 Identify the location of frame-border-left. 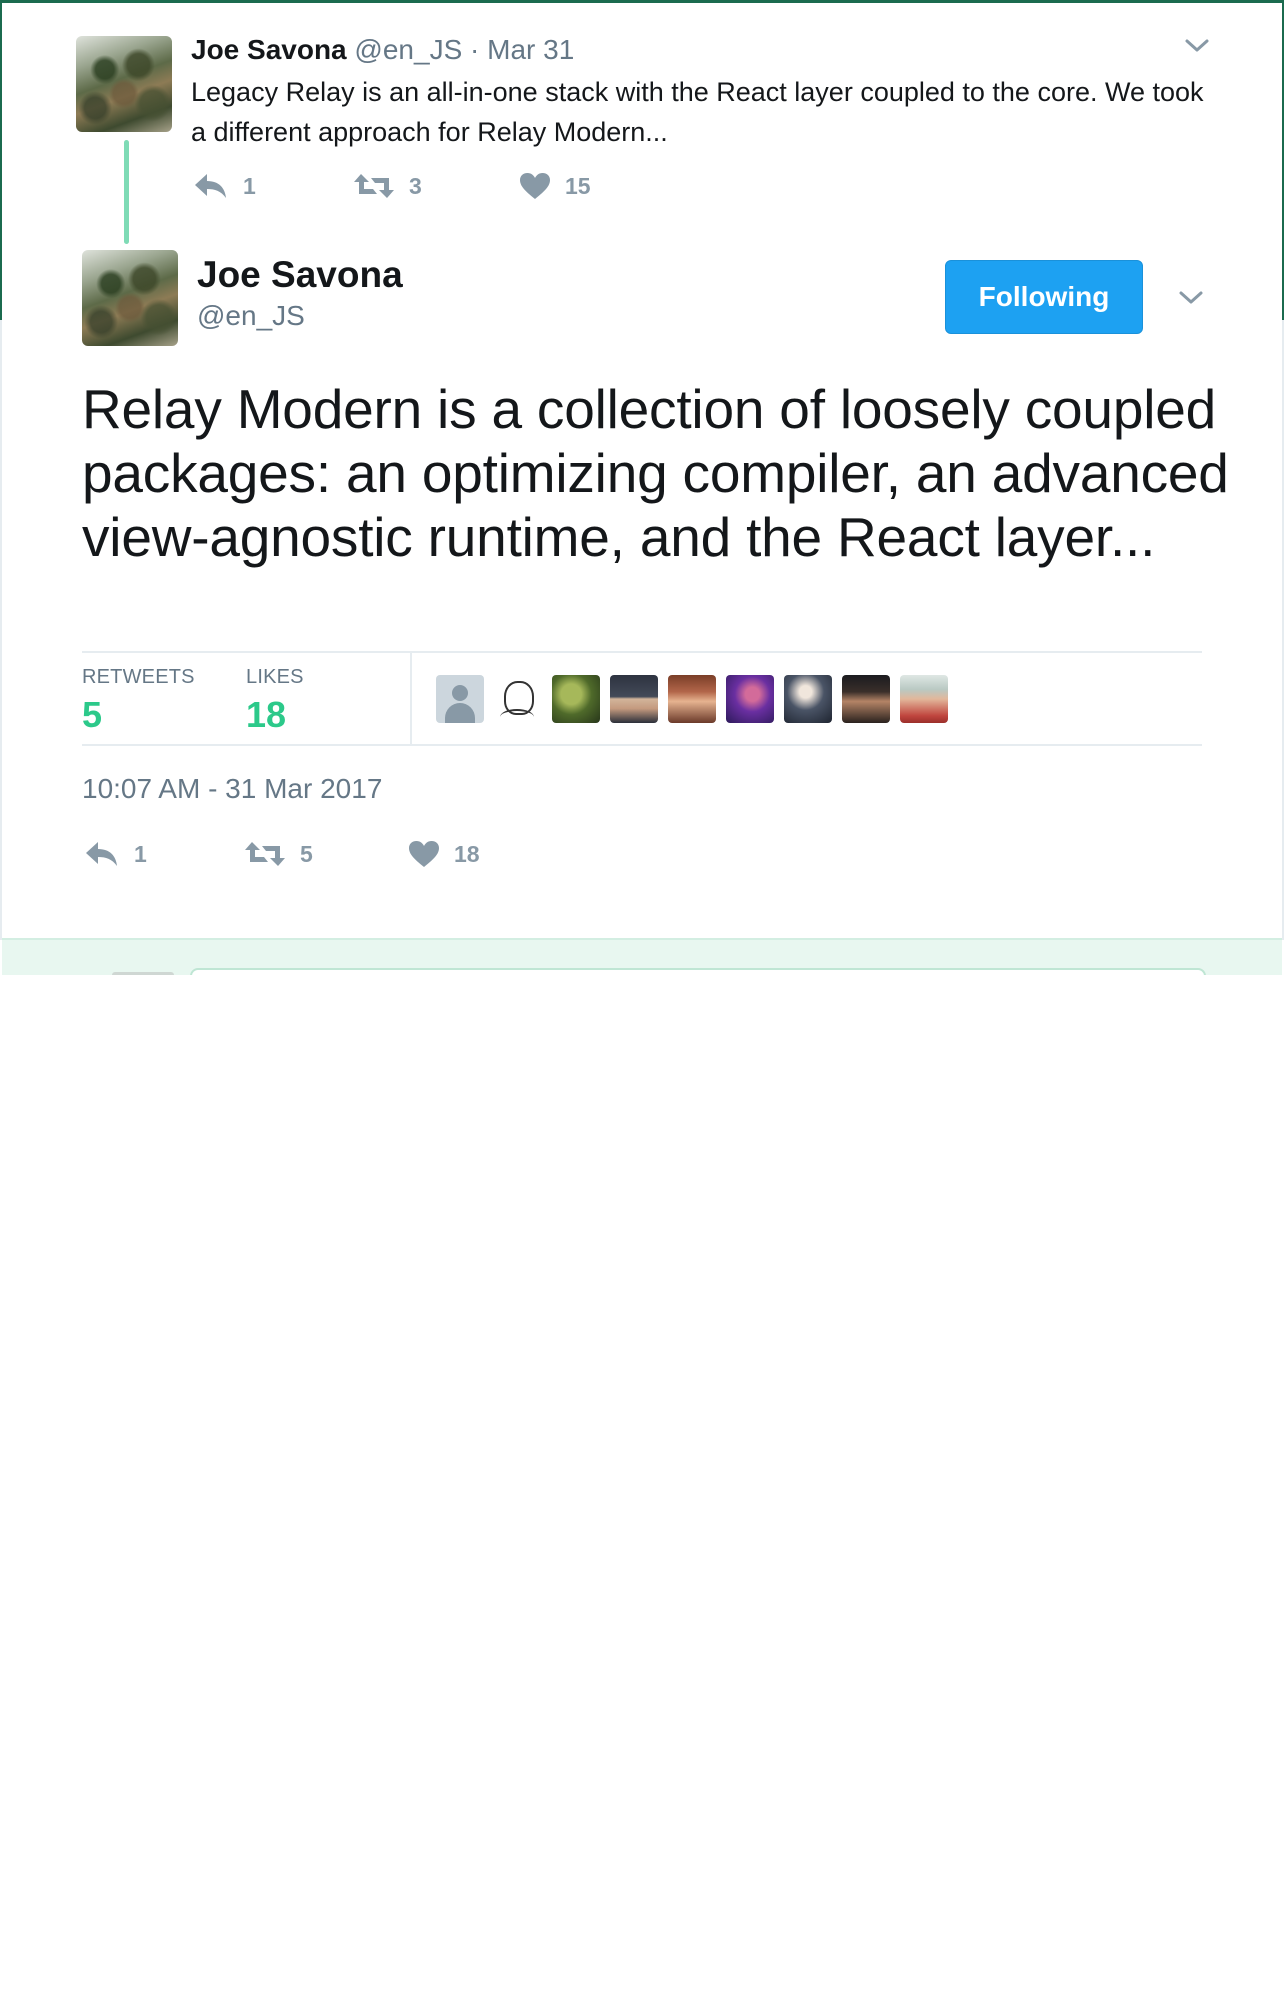
(1, 160).